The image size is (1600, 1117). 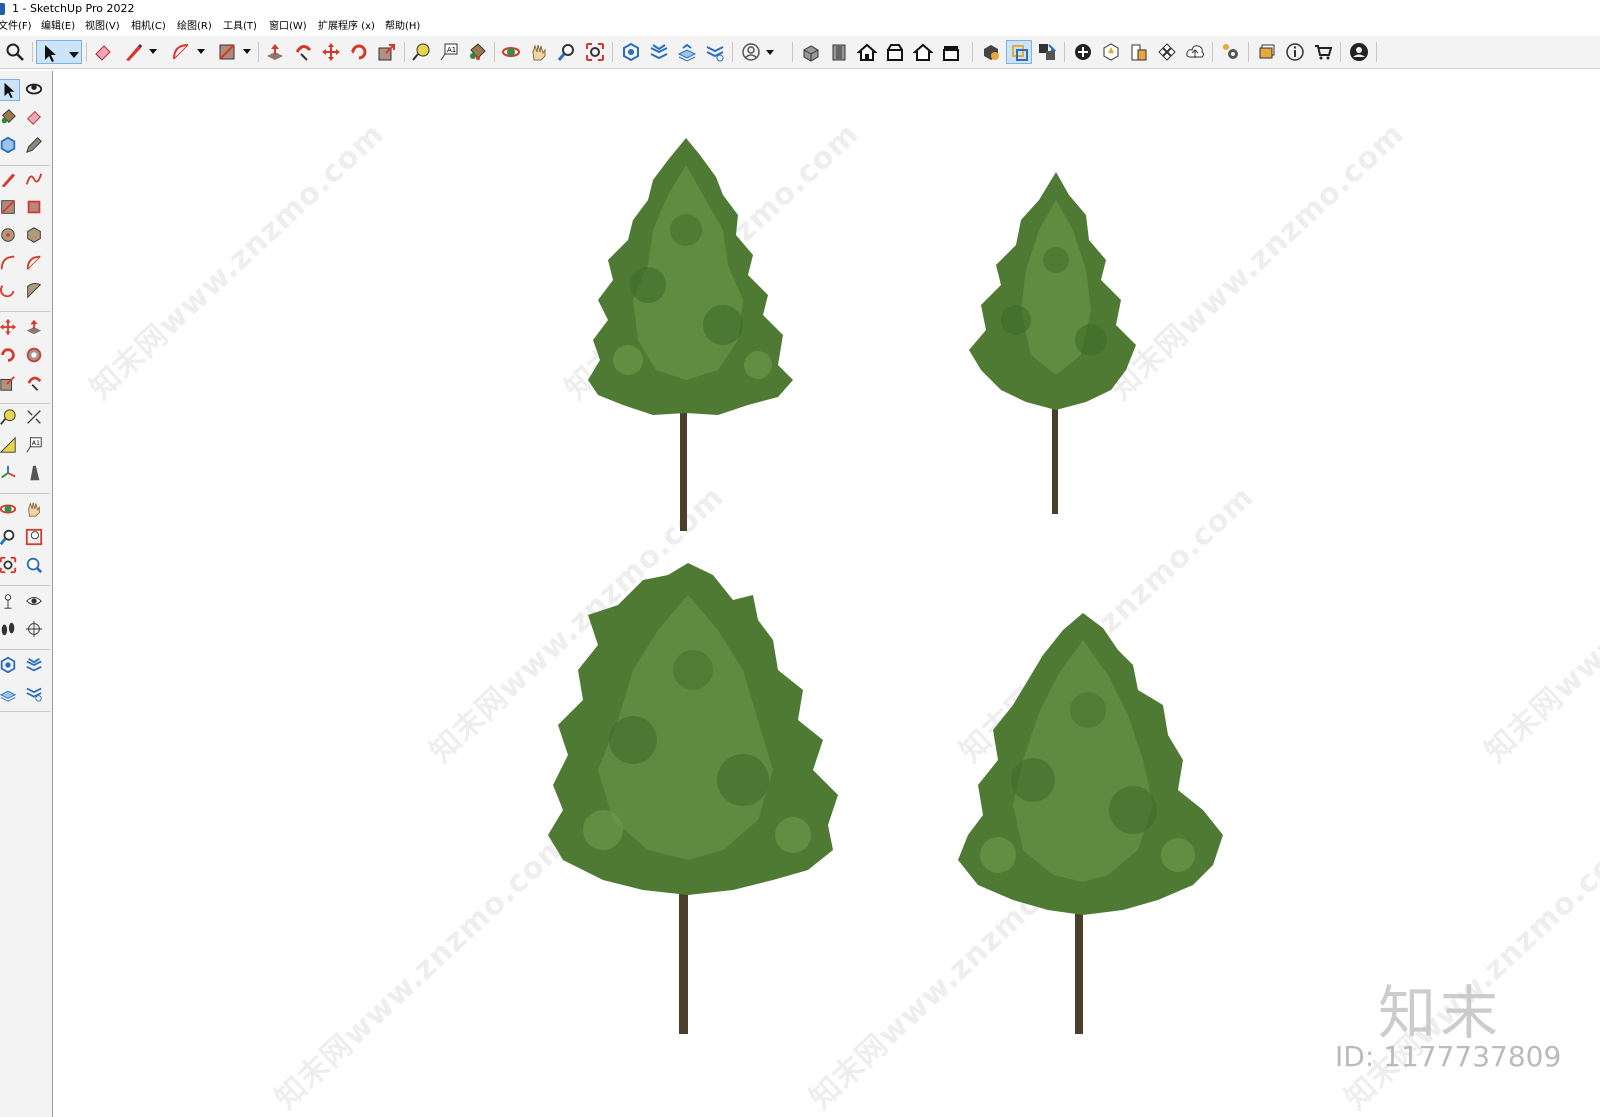 I want to click on shape-icon, so click(x=227, y=52).